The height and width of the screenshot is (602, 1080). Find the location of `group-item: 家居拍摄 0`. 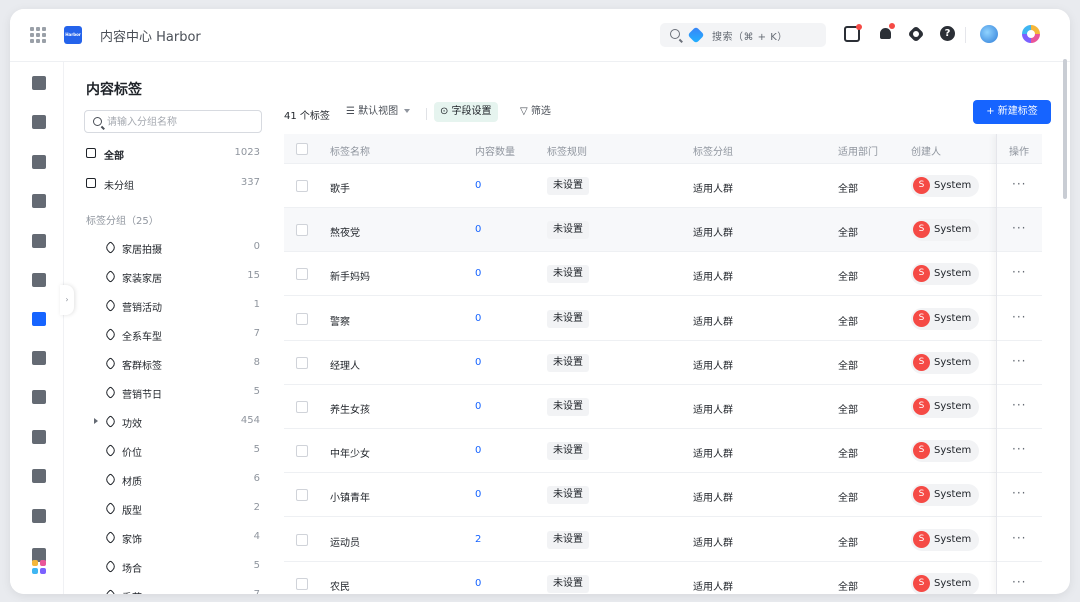

group-item: 家居拍摄 0 is located at coordinates (178, 248).